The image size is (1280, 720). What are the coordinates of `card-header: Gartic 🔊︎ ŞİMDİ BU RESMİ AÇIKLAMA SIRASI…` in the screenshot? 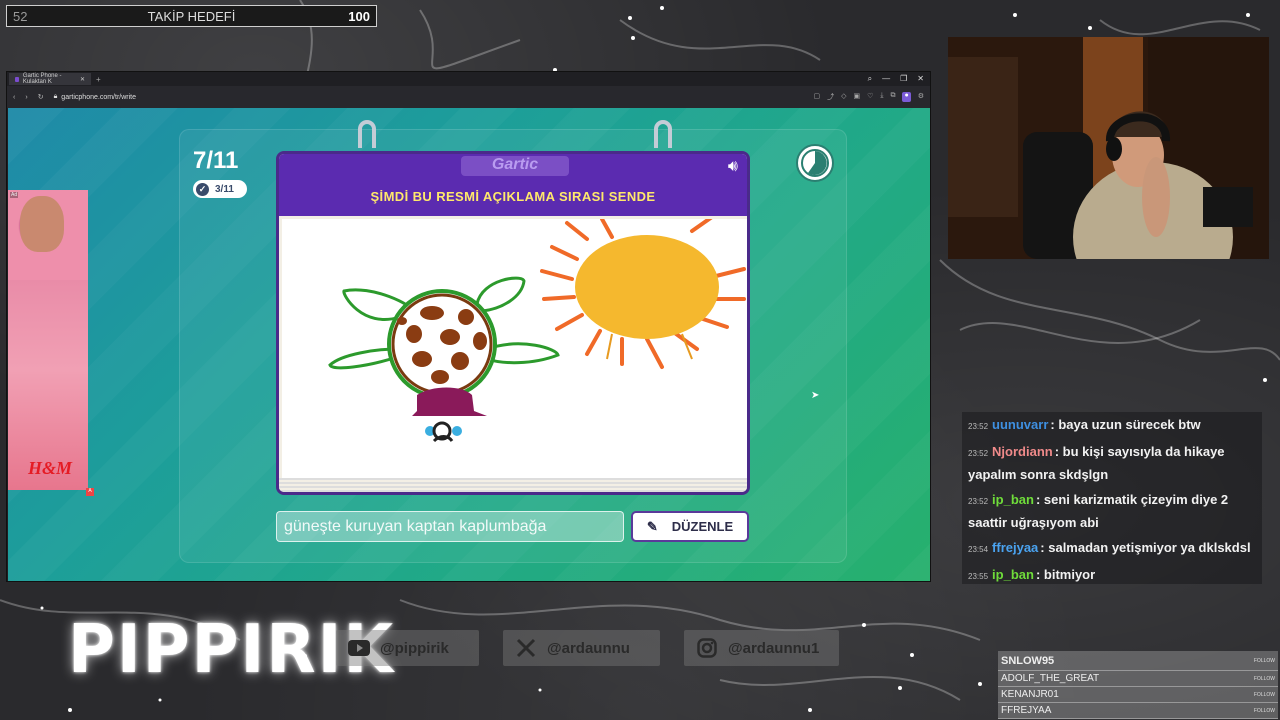 It's located at (513, 185).